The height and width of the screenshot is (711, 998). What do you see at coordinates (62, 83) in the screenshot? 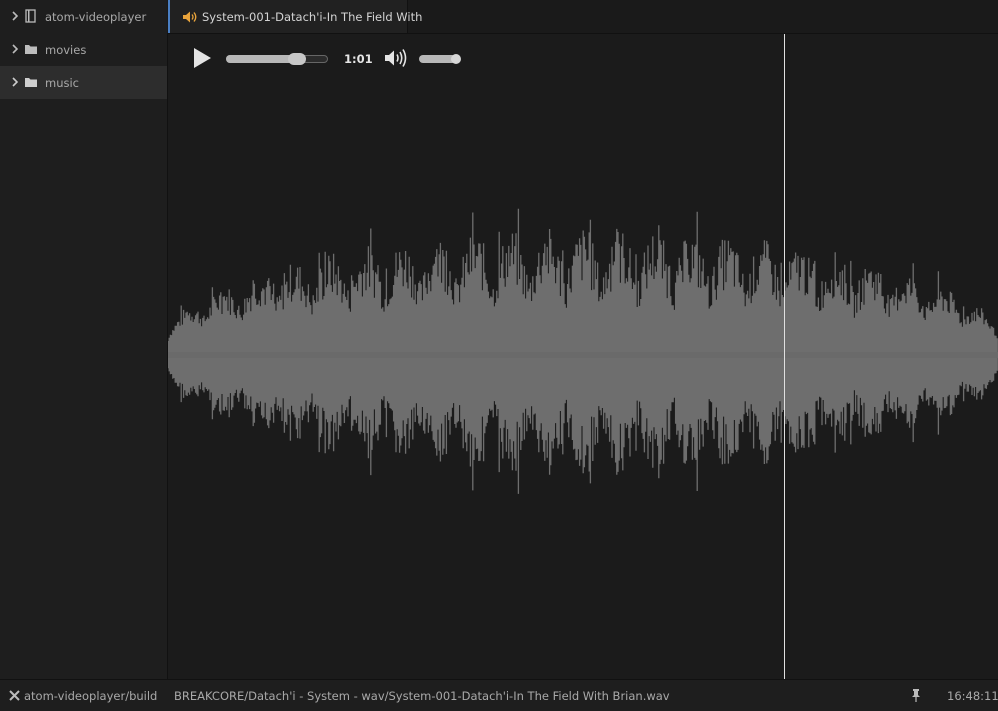
I see `tree-item-label: music` at bounding box center [62, 83].